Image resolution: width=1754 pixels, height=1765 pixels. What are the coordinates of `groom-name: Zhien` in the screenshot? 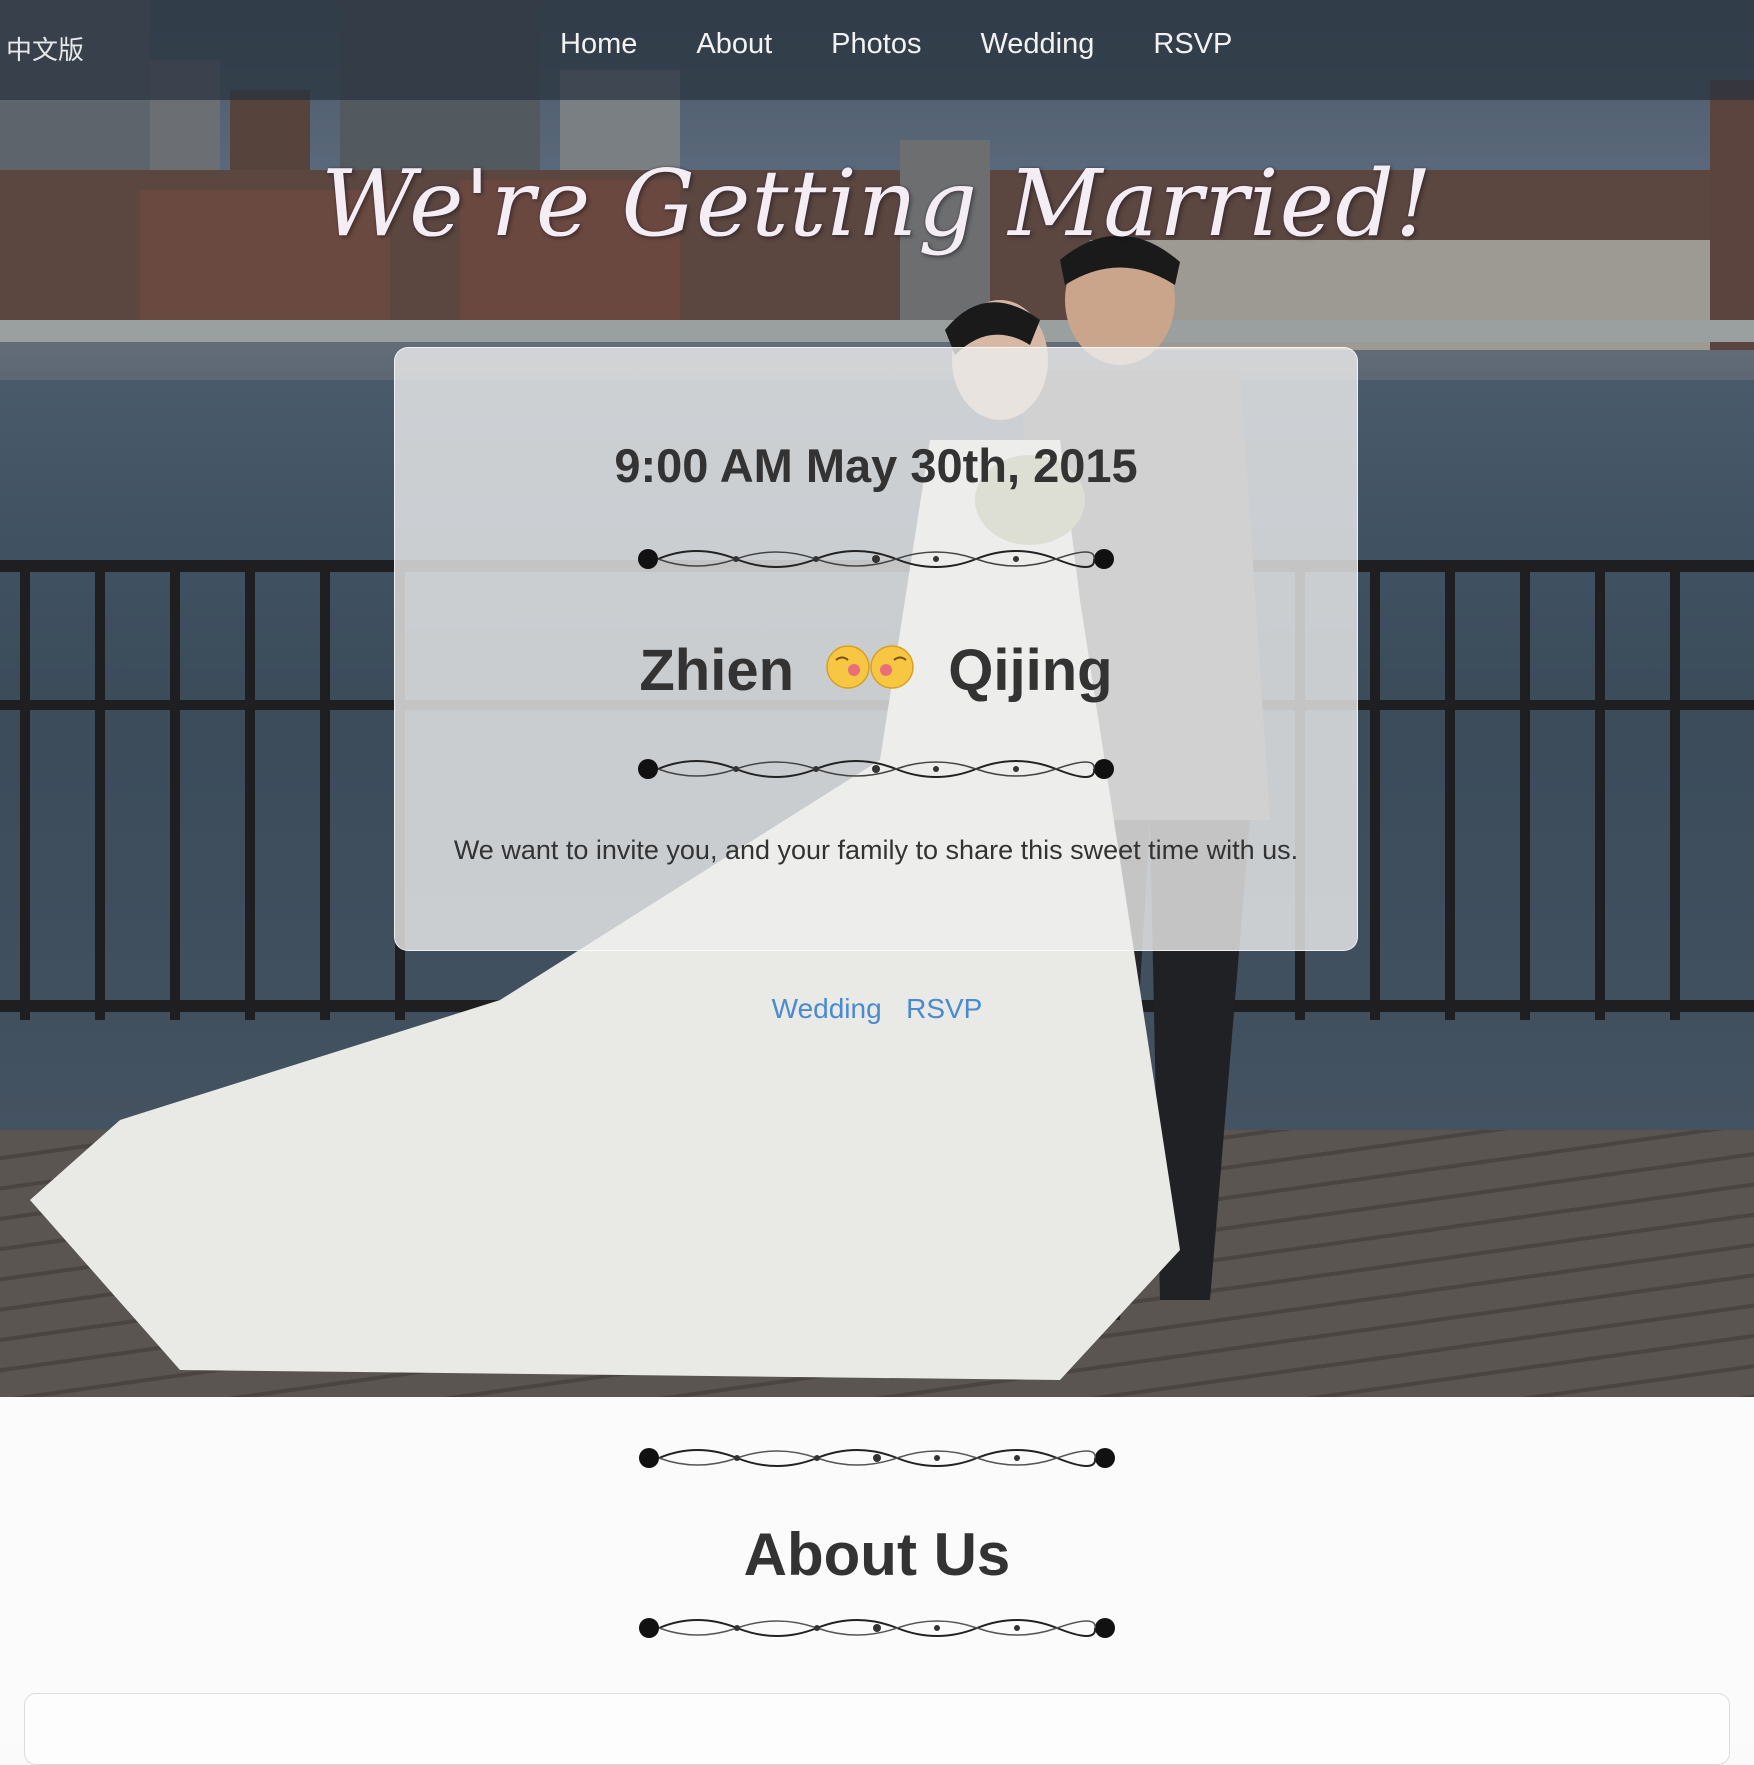 It's located at (717, 671).